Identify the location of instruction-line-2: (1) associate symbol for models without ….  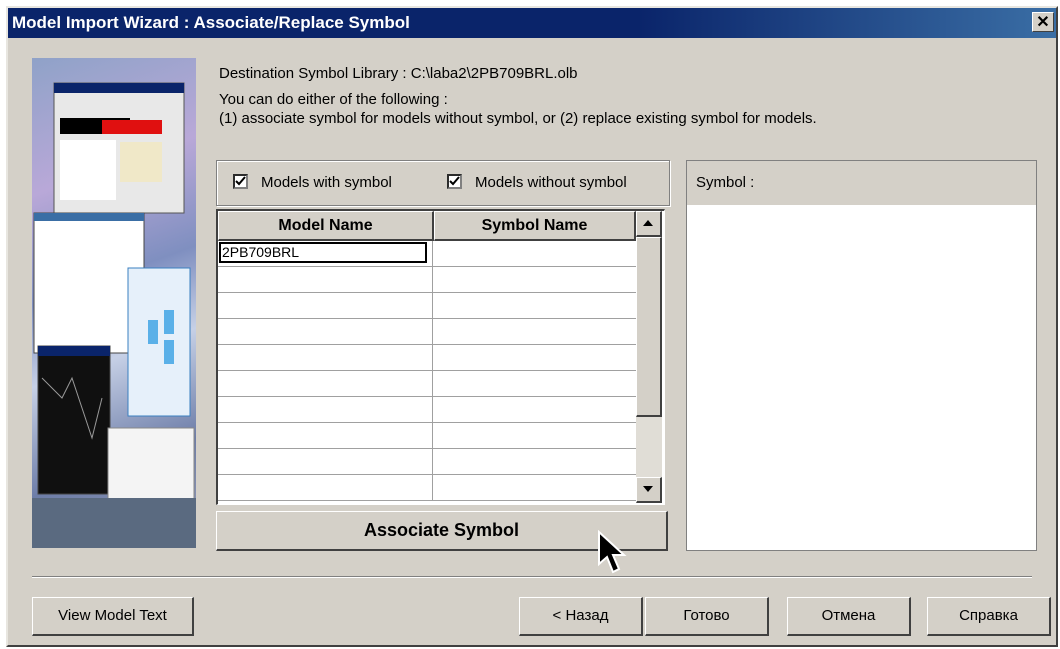
(518, 118).